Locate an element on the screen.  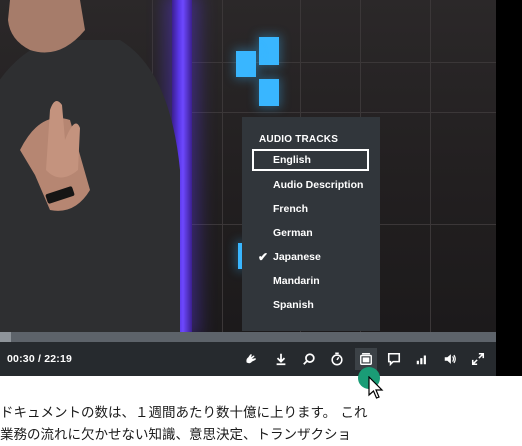
captions-button is located at coordinates (394, 359).